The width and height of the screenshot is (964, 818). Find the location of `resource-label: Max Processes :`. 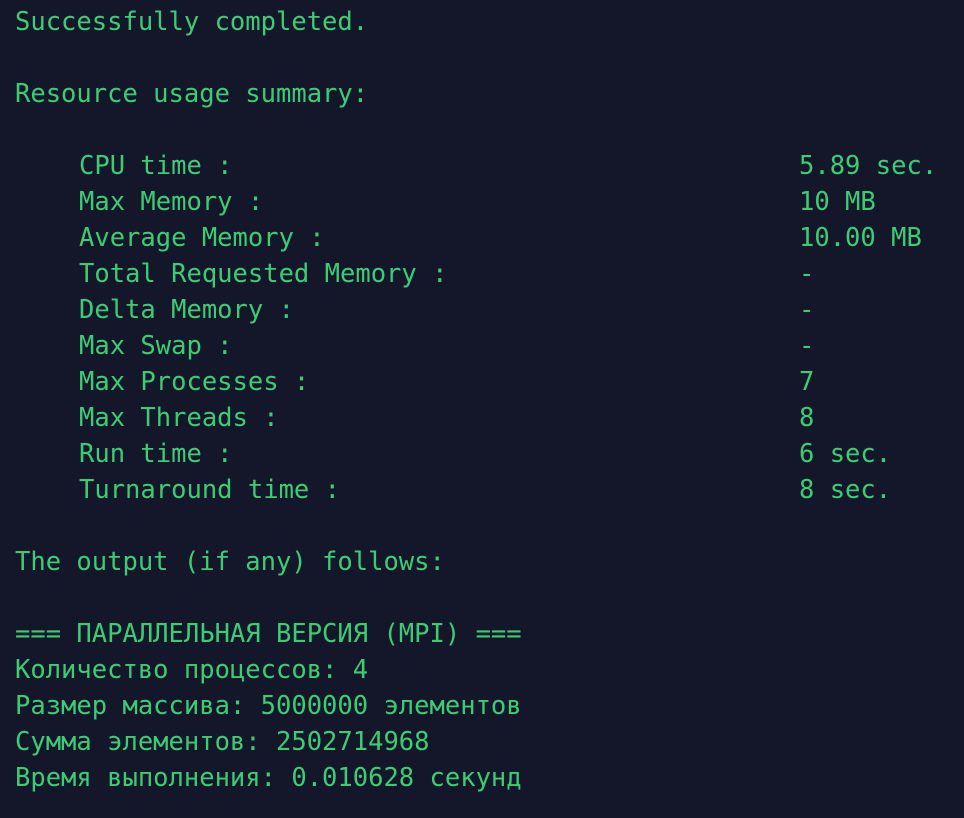

resource-label: Max Processes : is located at coordinates (194, 382).